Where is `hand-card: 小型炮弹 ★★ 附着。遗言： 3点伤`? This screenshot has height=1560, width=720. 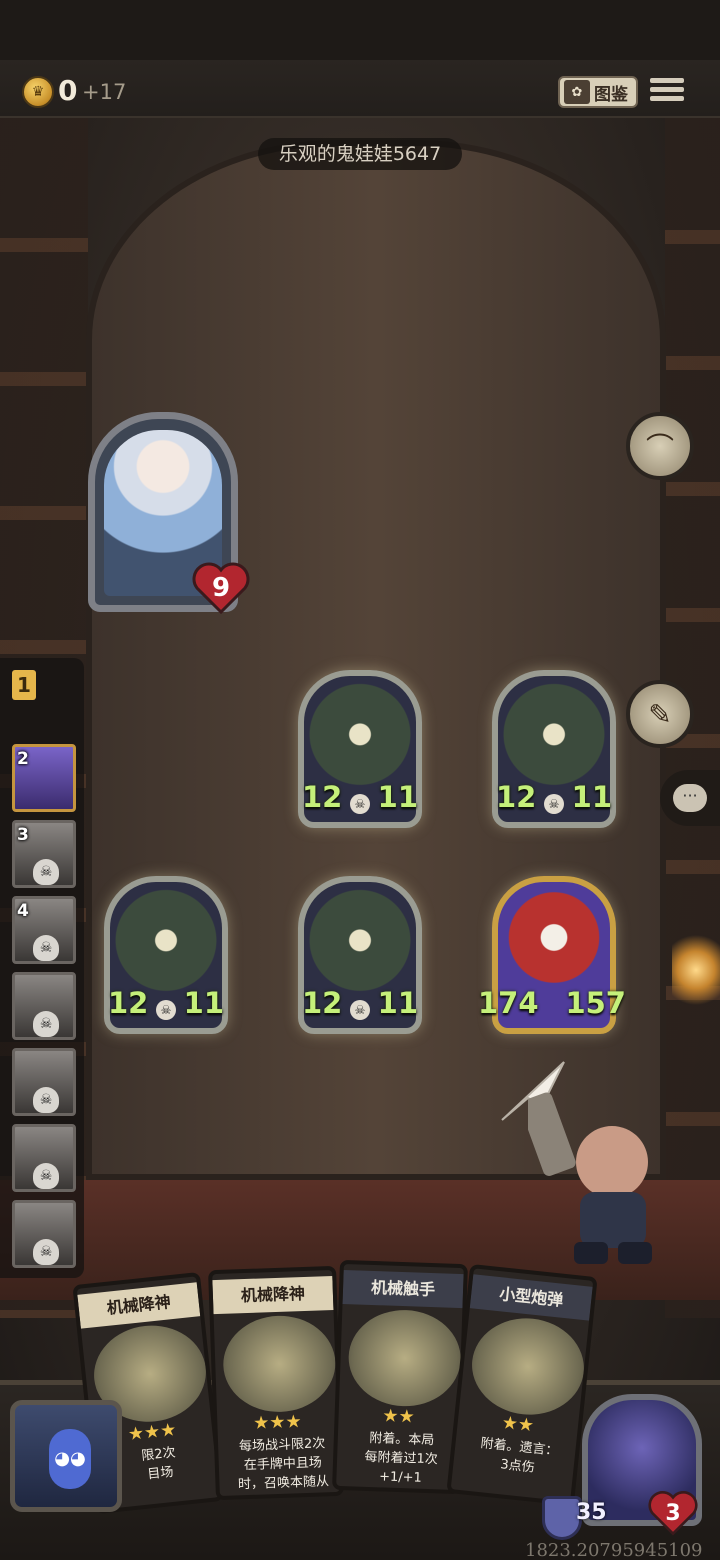 hand-card: 小型炮弹 ★★ 附着。遗言： 3点伤 is located at coordinates (522, 1385).